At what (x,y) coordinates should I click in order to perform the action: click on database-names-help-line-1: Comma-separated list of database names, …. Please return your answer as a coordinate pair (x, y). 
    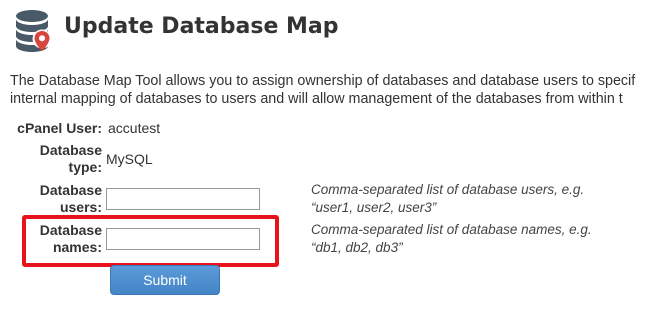
    Looking at the image, I should click on (451, 229).